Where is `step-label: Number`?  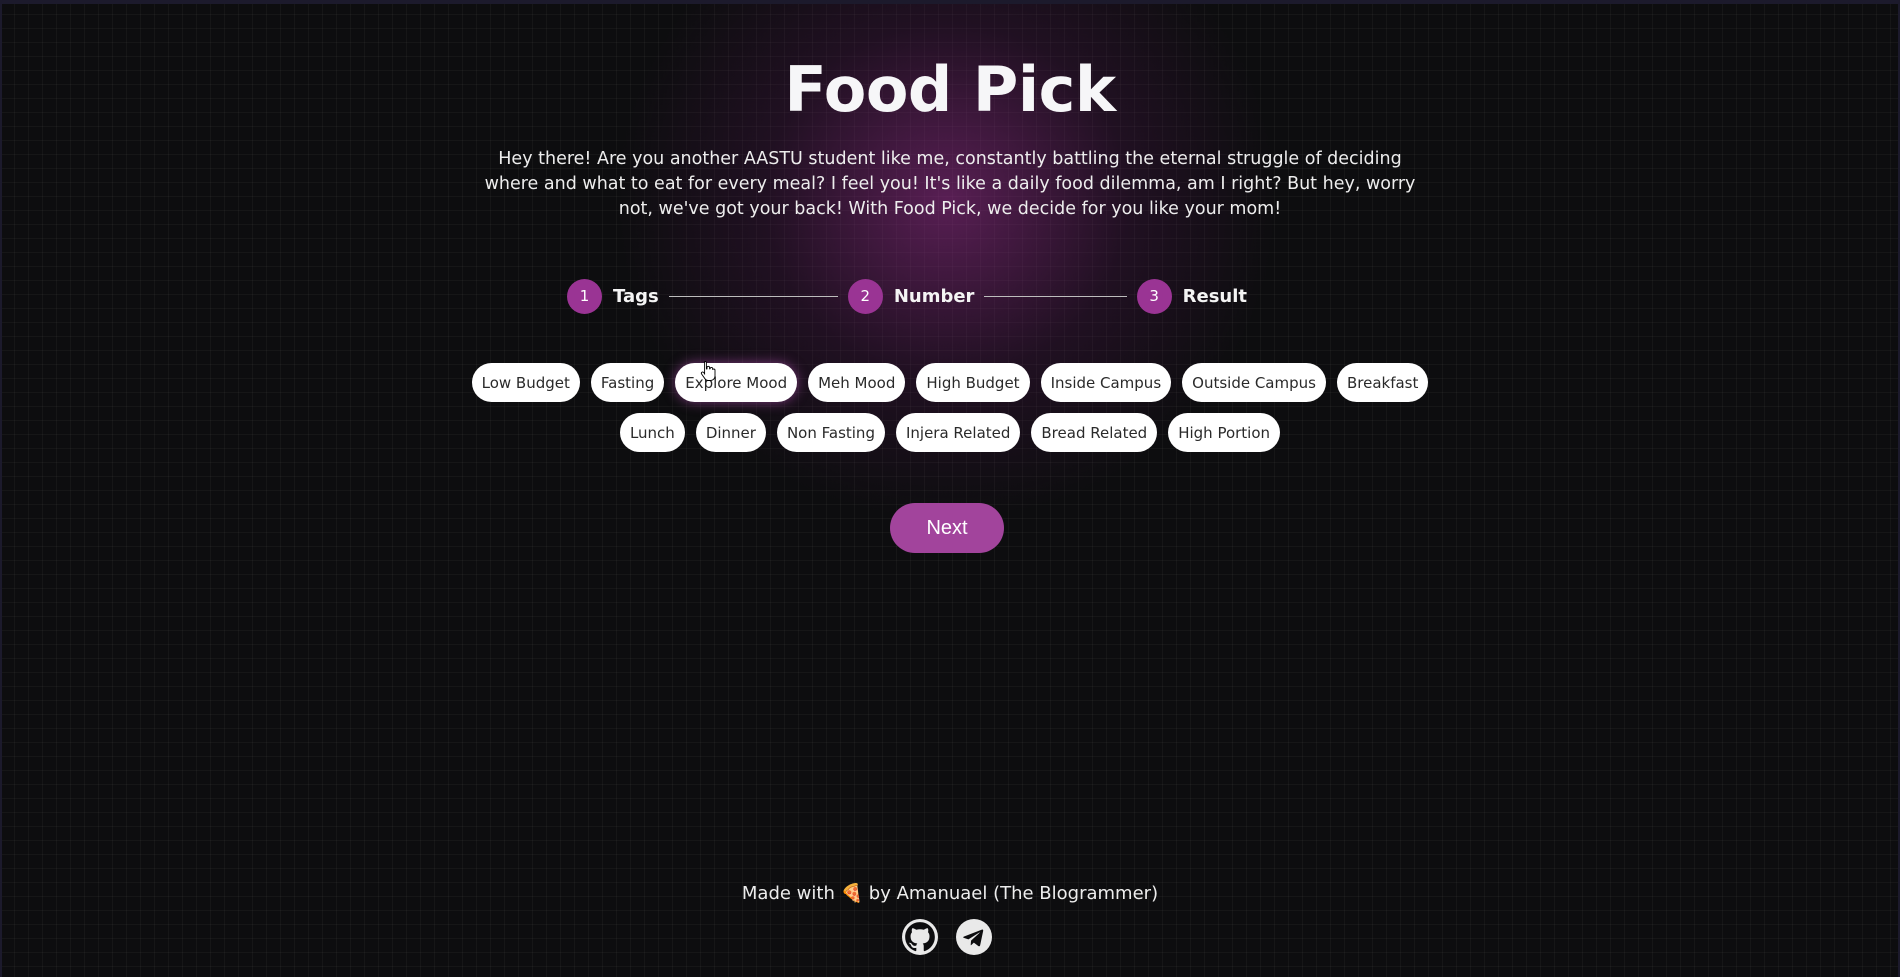
step-label: Number is located at coordinates (934, 296).